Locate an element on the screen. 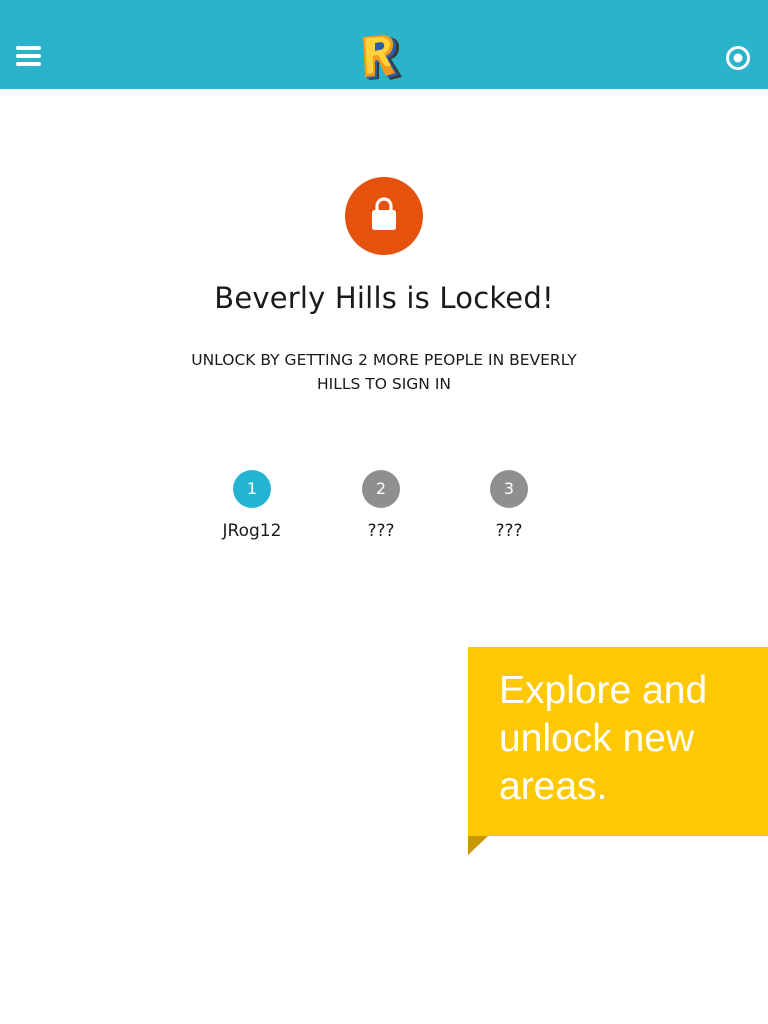  lock-badge is located at coordinates (384, 216).